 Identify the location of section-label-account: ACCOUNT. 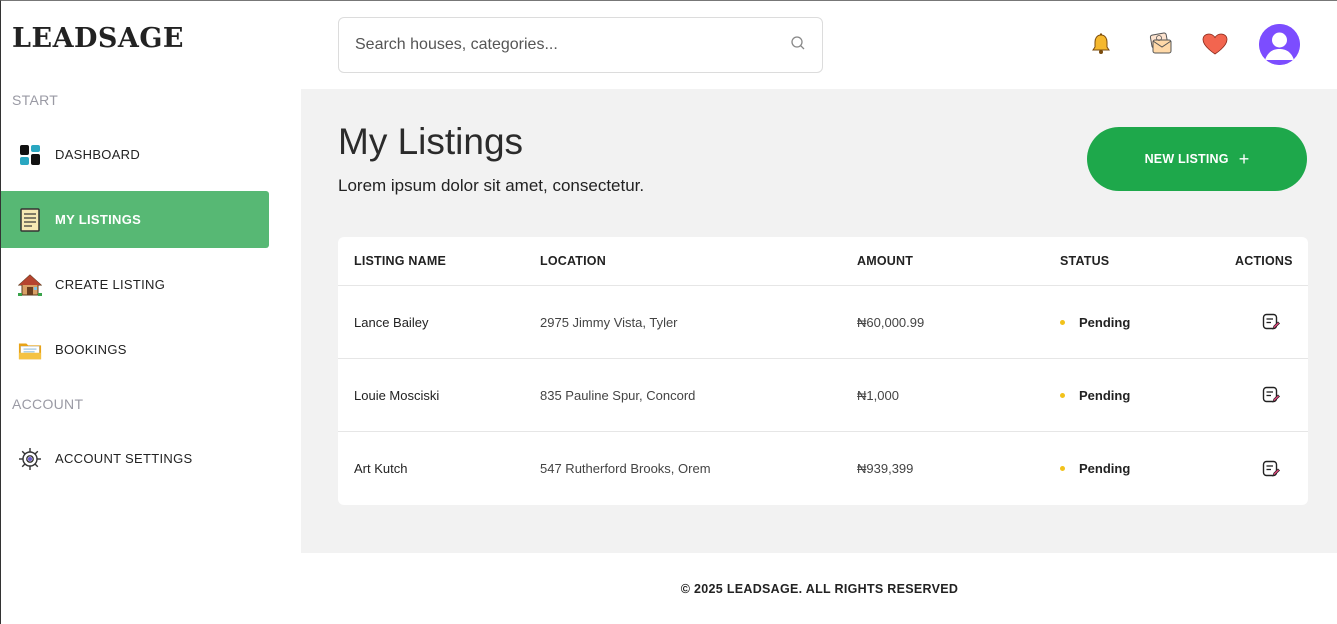
(48, 404).